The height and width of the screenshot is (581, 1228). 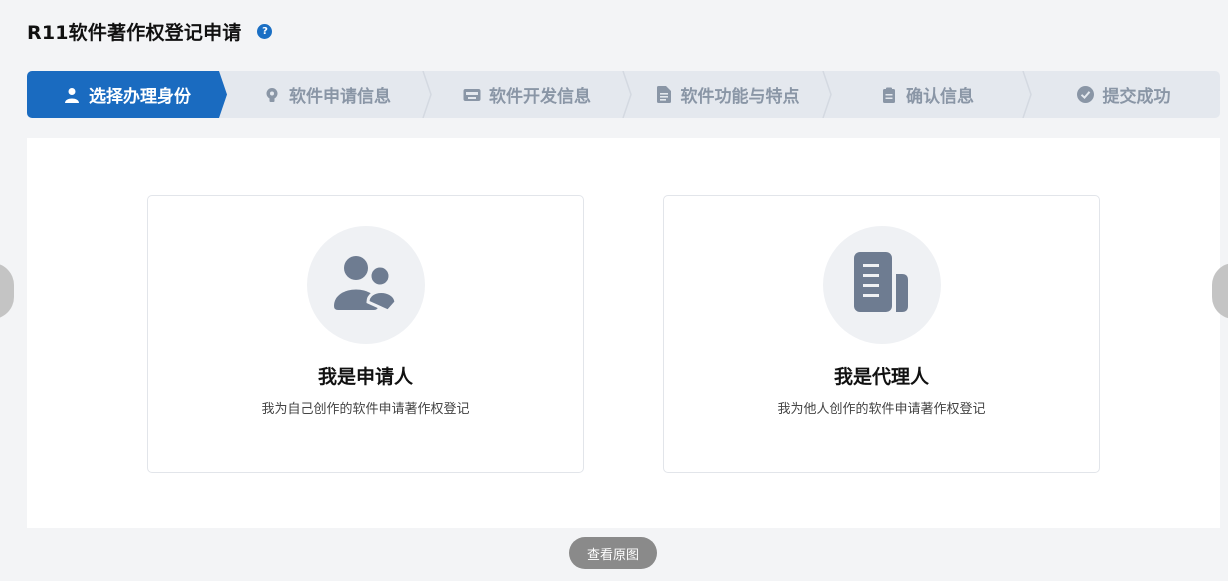 I want to click on card-description: 我为自己创作的软件申请著作权登记, so click(x=365, y=409).